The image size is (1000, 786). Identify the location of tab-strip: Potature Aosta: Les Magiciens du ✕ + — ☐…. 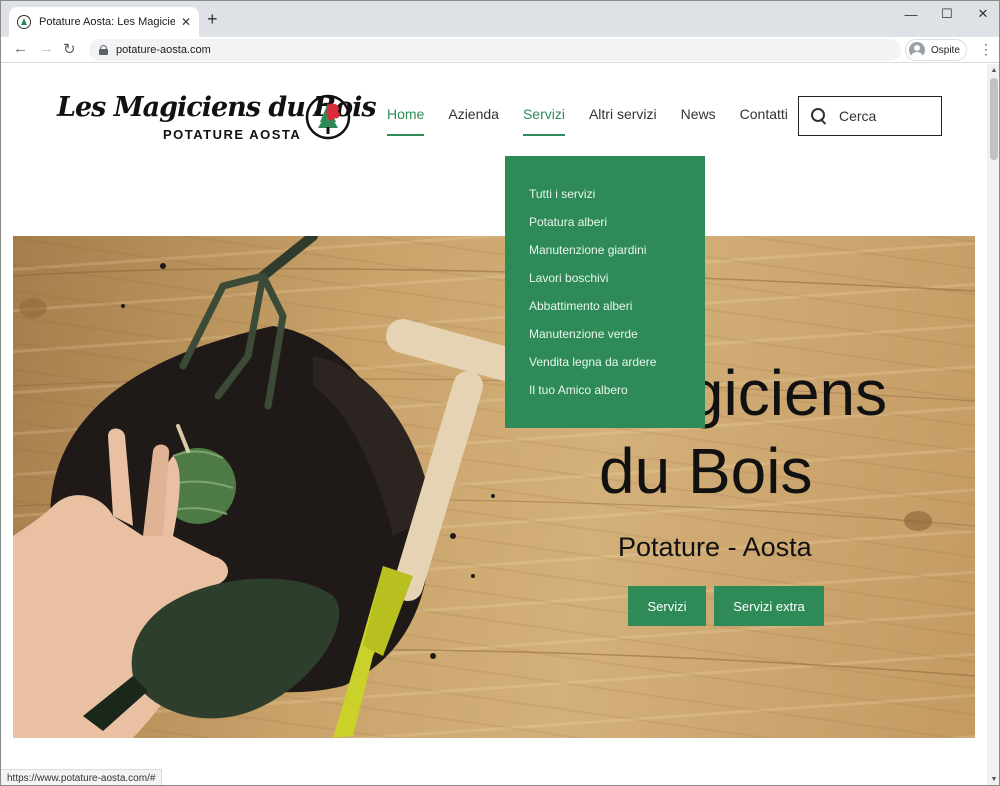
(500, 19).